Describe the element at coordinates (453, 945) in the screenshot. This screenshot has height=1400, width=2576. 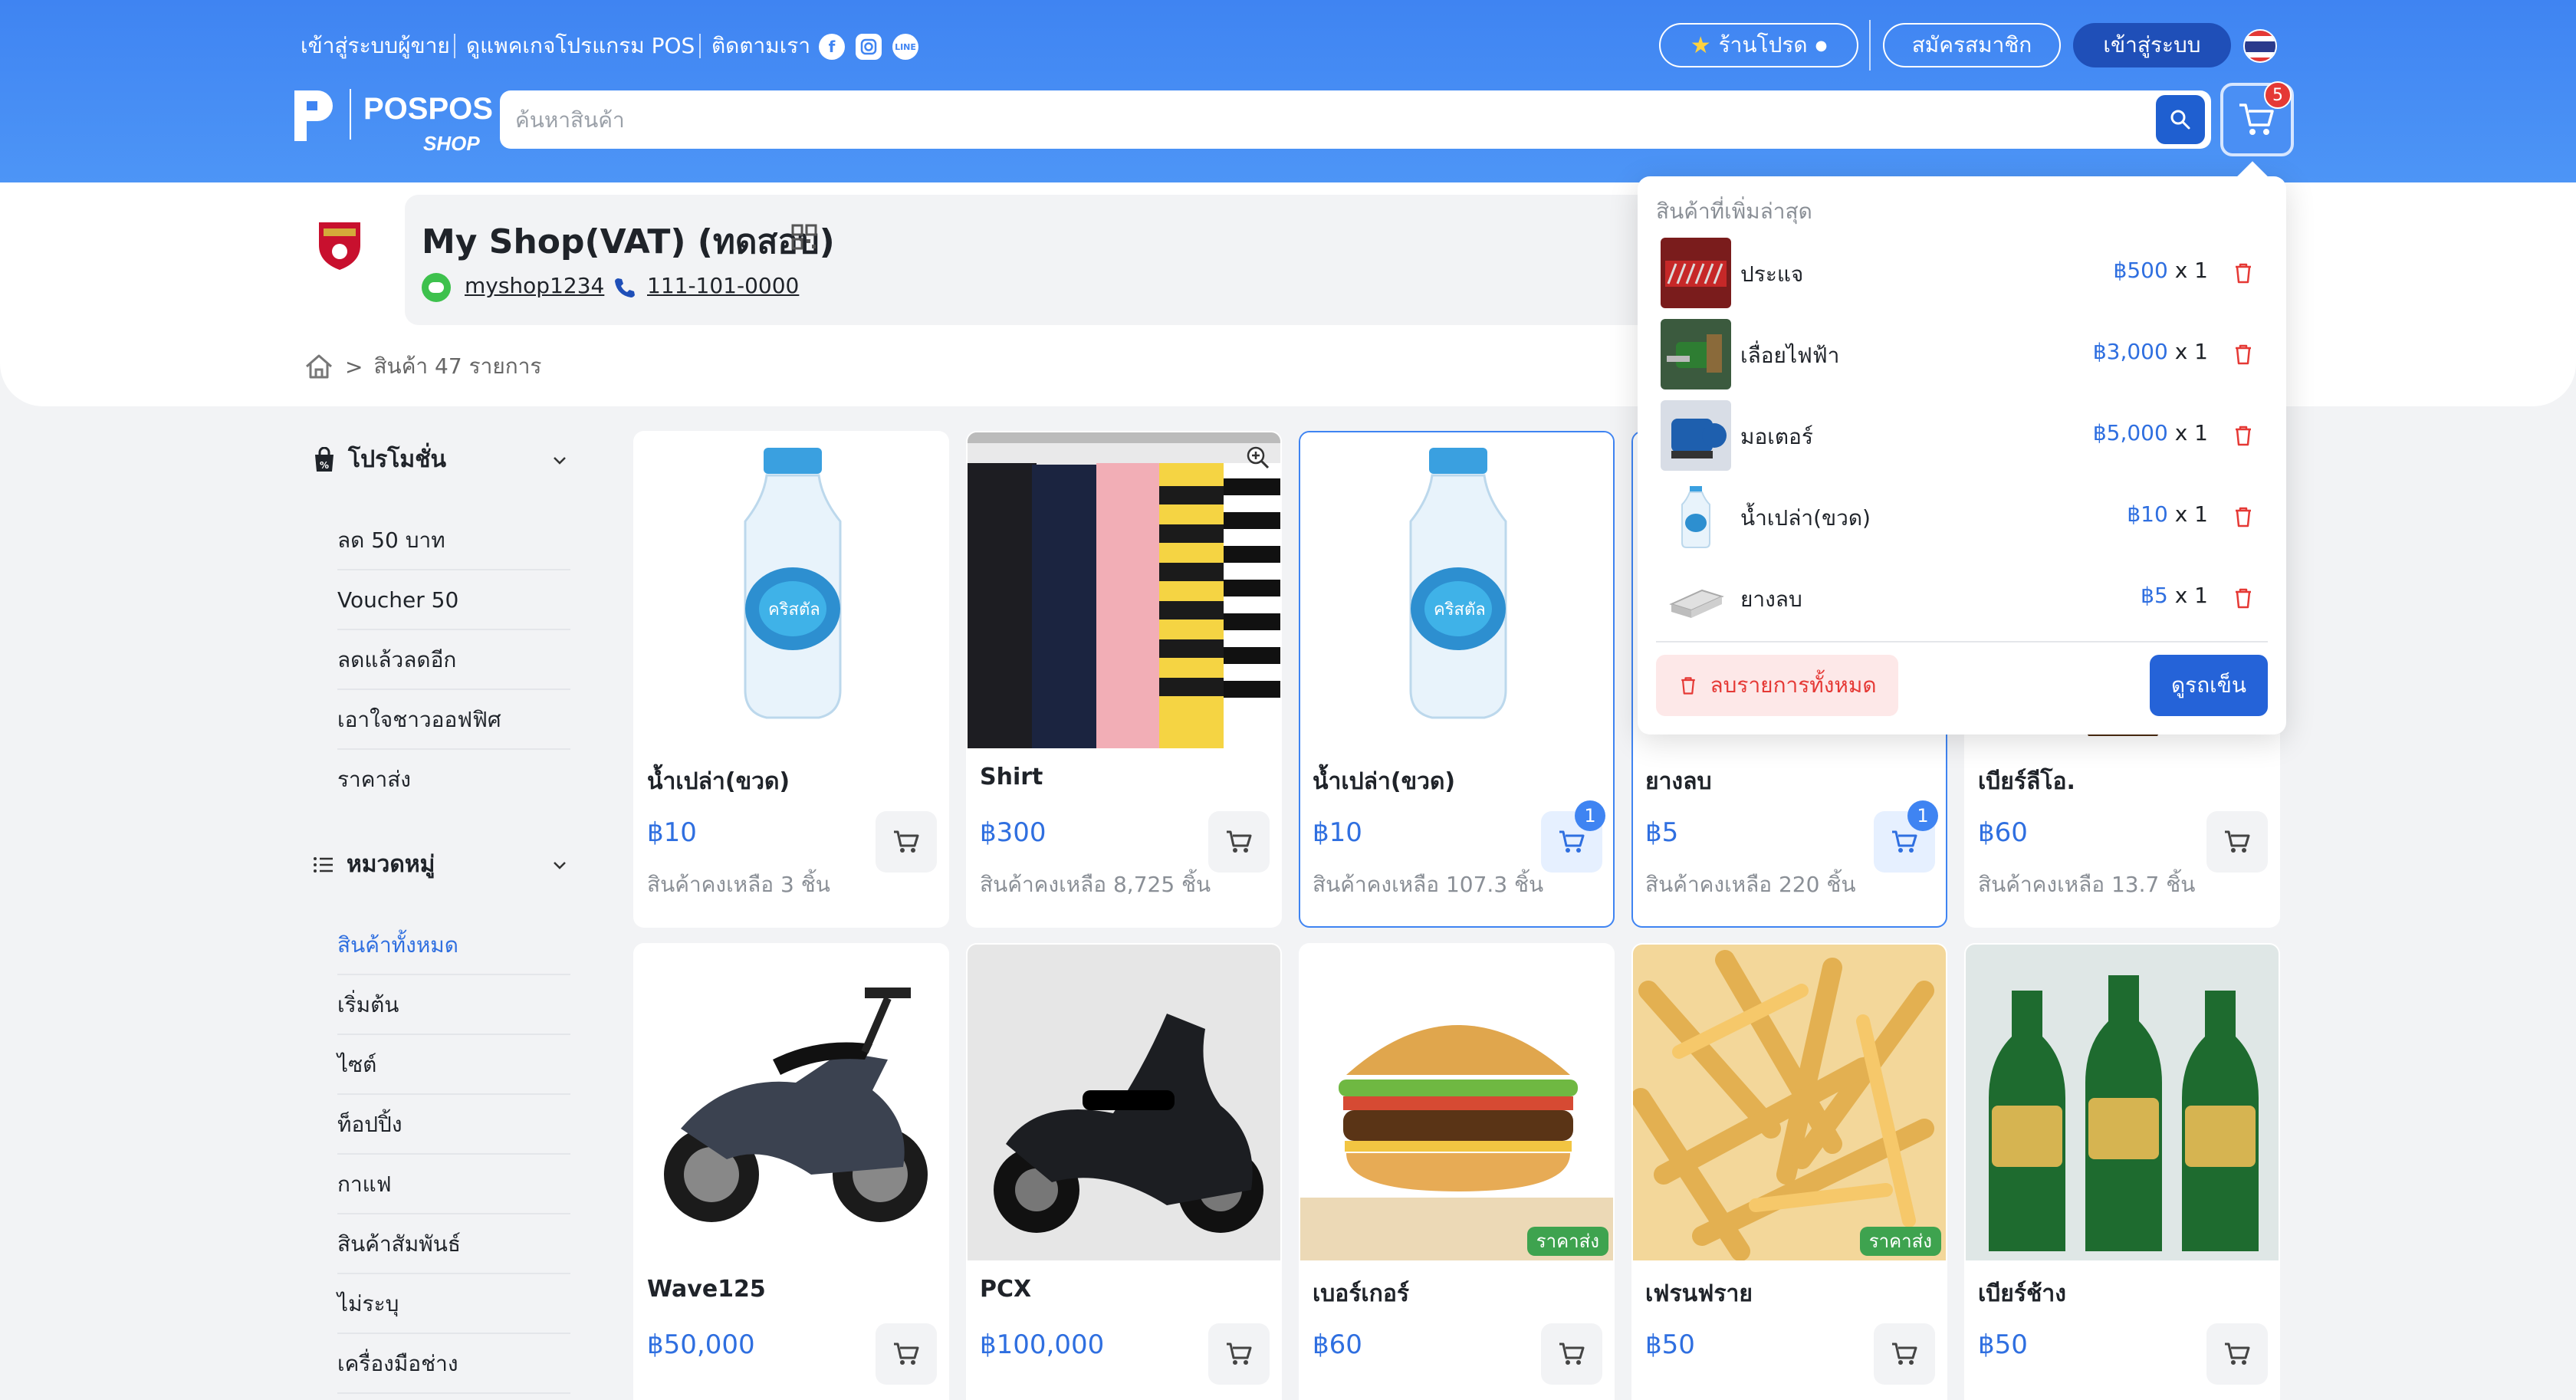
I see `sidebar-category-item: สินค้าทั้งหมด` at that location.